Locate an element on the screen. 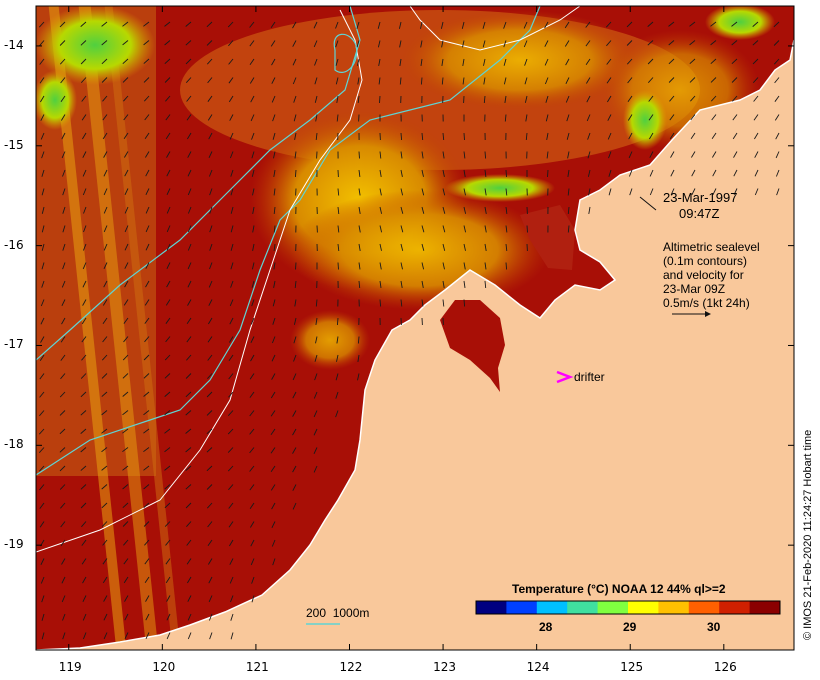 This screenshot has width=820, height=680. colorbar-tick: 30 is located at coordinates (714, 627).